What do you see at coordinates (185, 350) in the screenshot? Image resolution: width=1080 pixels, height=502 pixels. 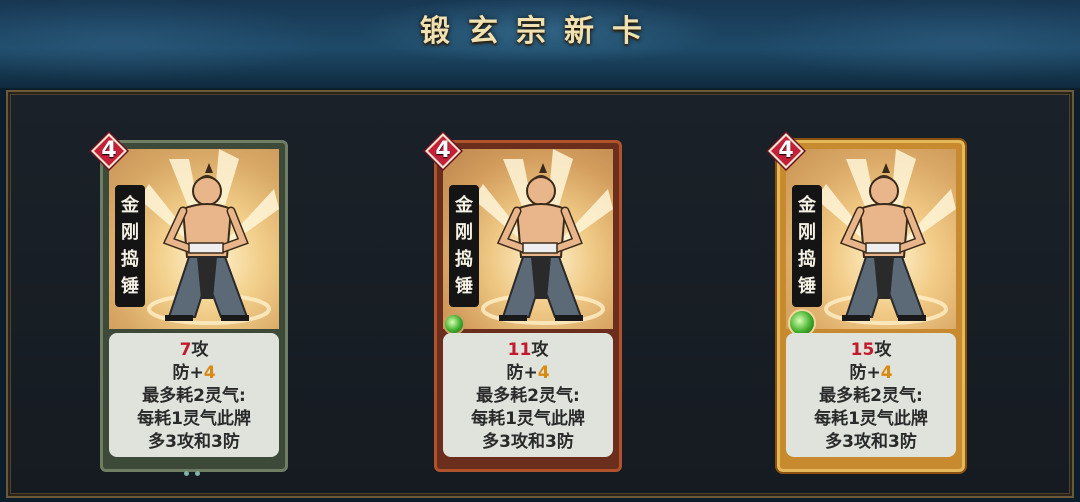 I see `attack-value: 7` at bounding box center [185, 350].